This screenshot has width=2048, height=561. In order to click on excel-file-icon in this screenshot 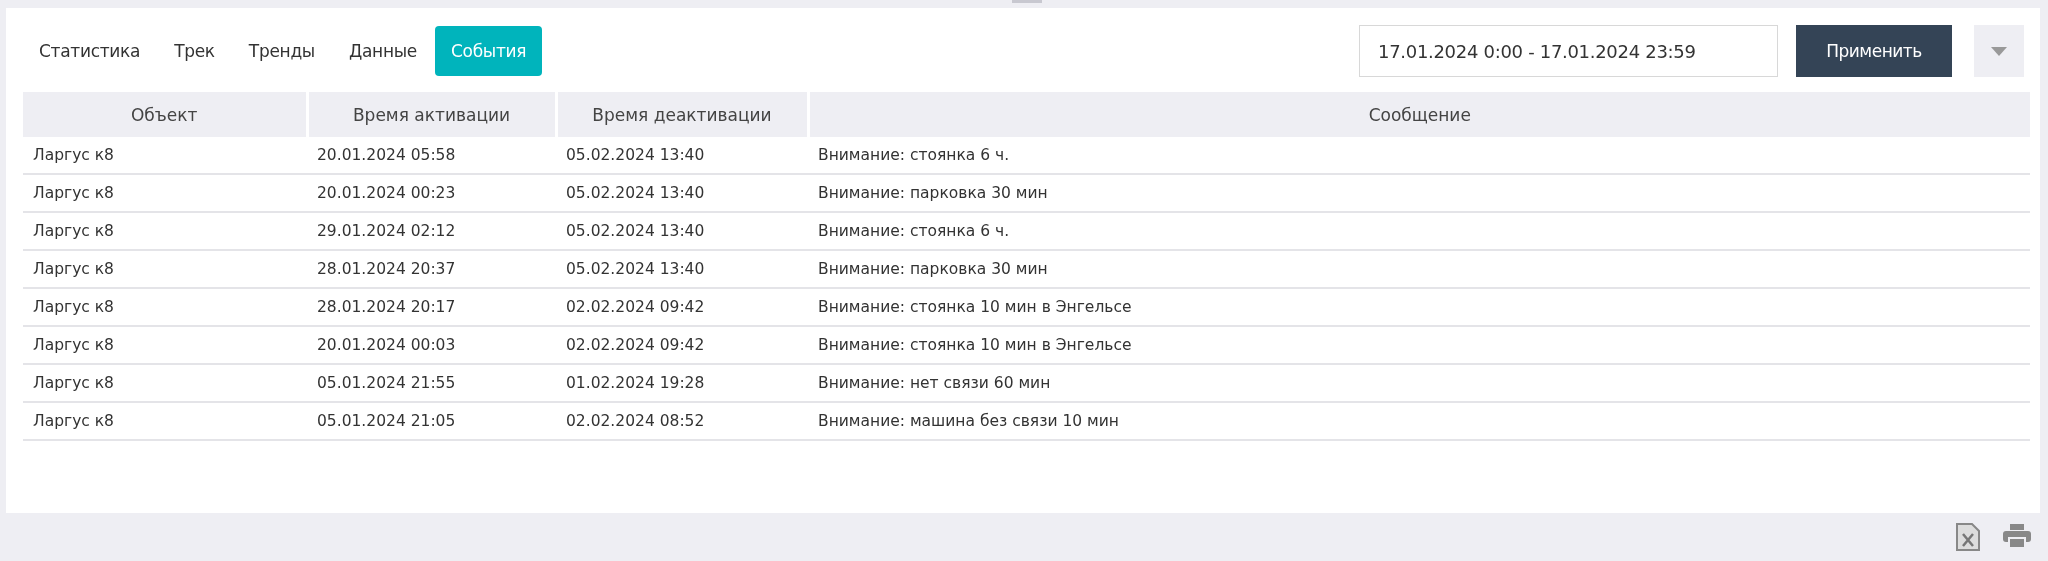, I will do `click(1968, 537)`.